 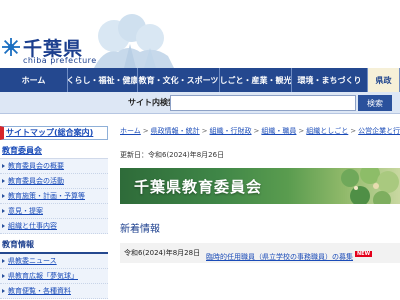 I want to click on page-title: 千葉県教育委員会, so click(x=198, y=187).